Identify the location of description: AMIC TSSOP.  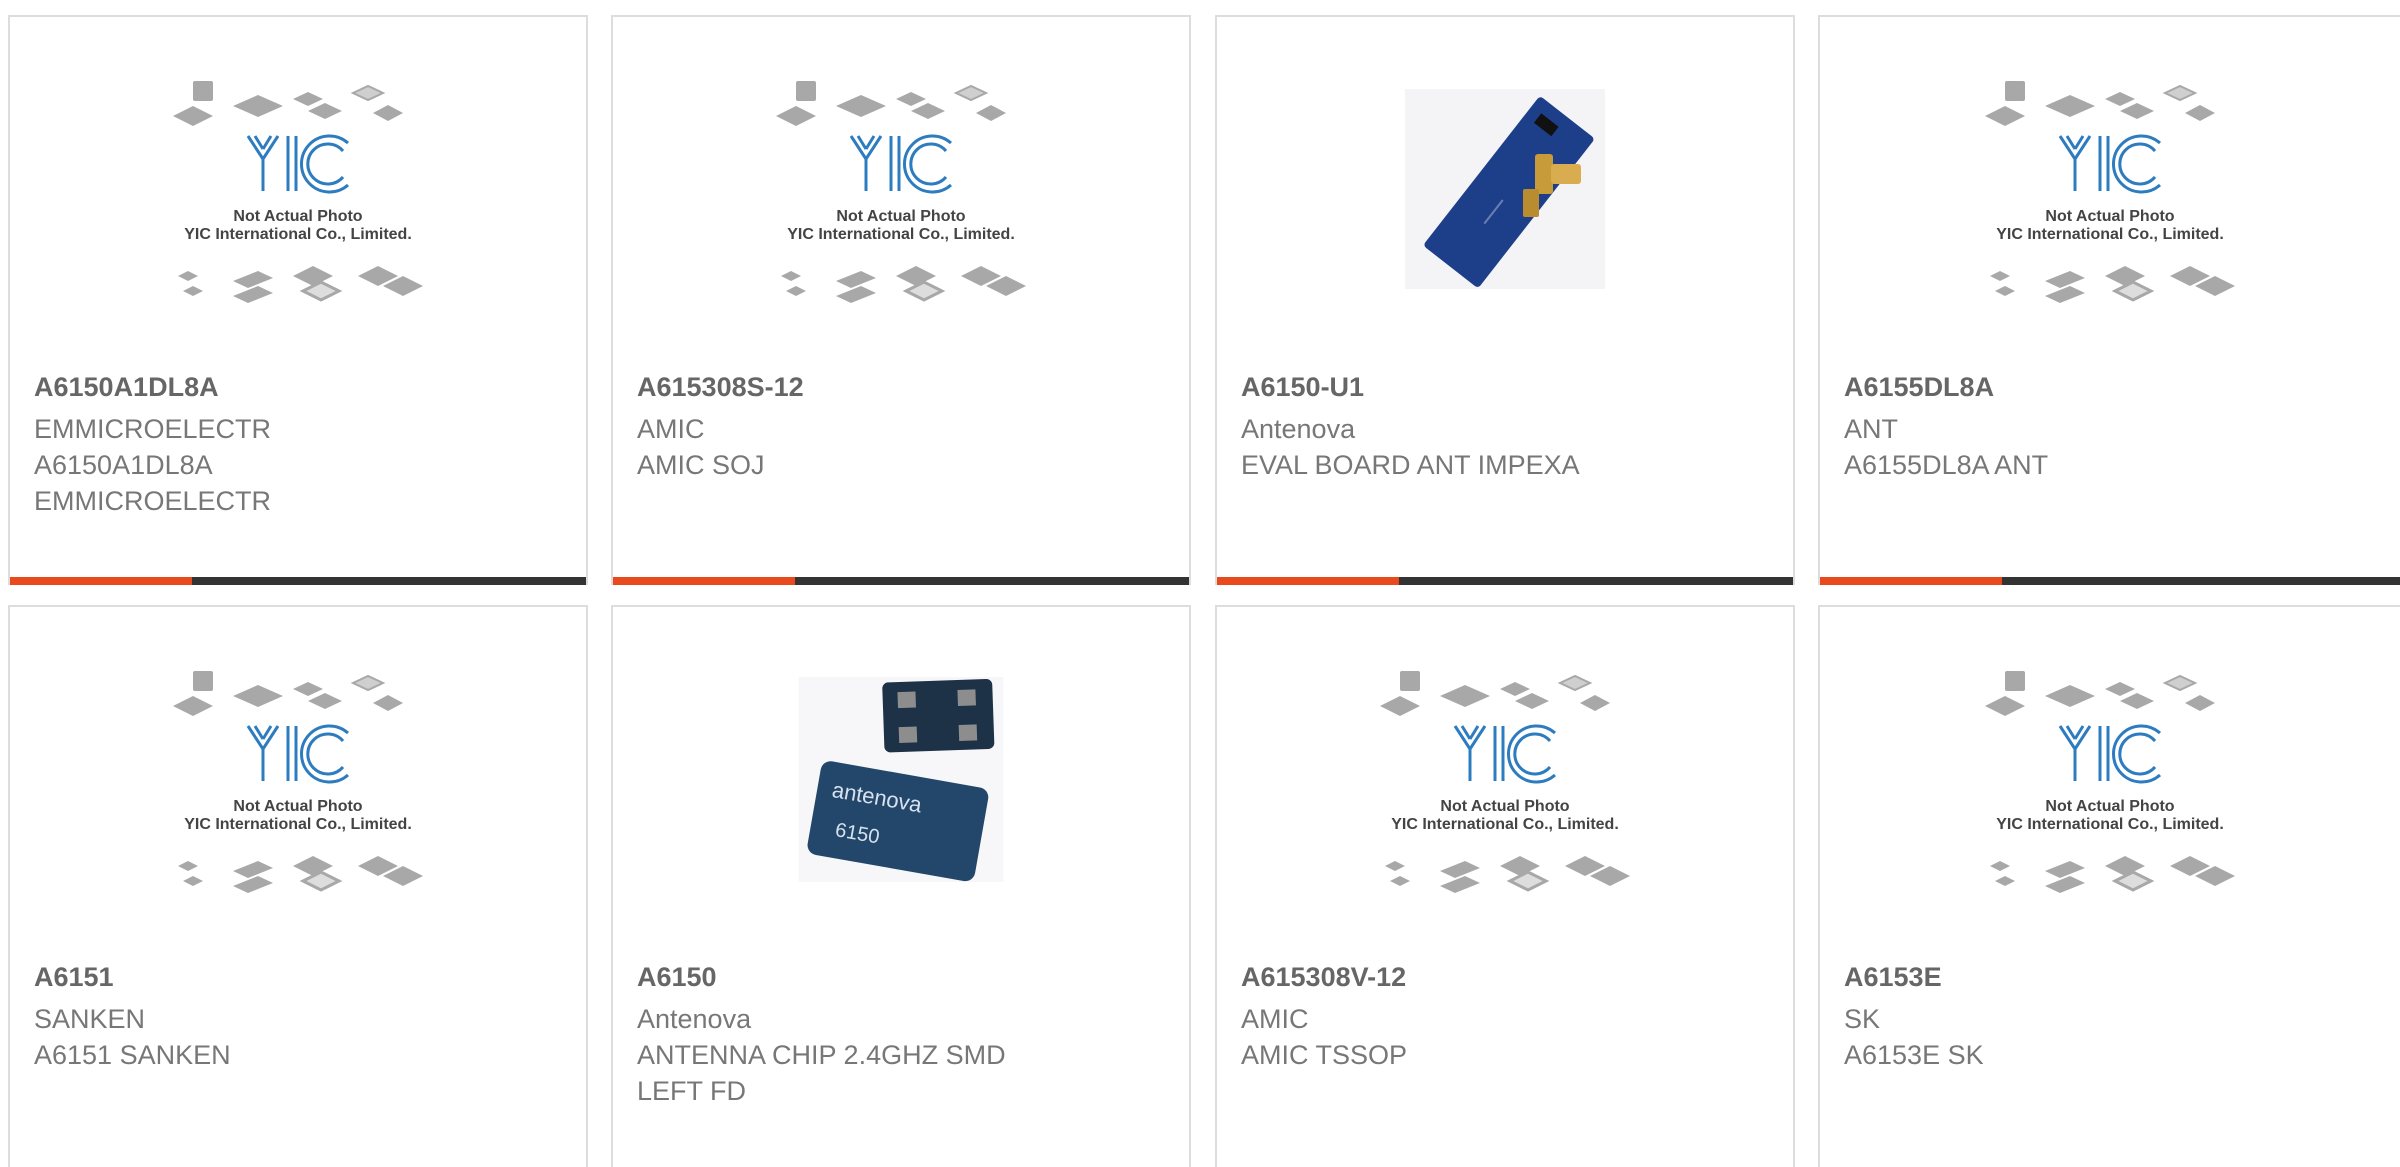
(1324, 1055).